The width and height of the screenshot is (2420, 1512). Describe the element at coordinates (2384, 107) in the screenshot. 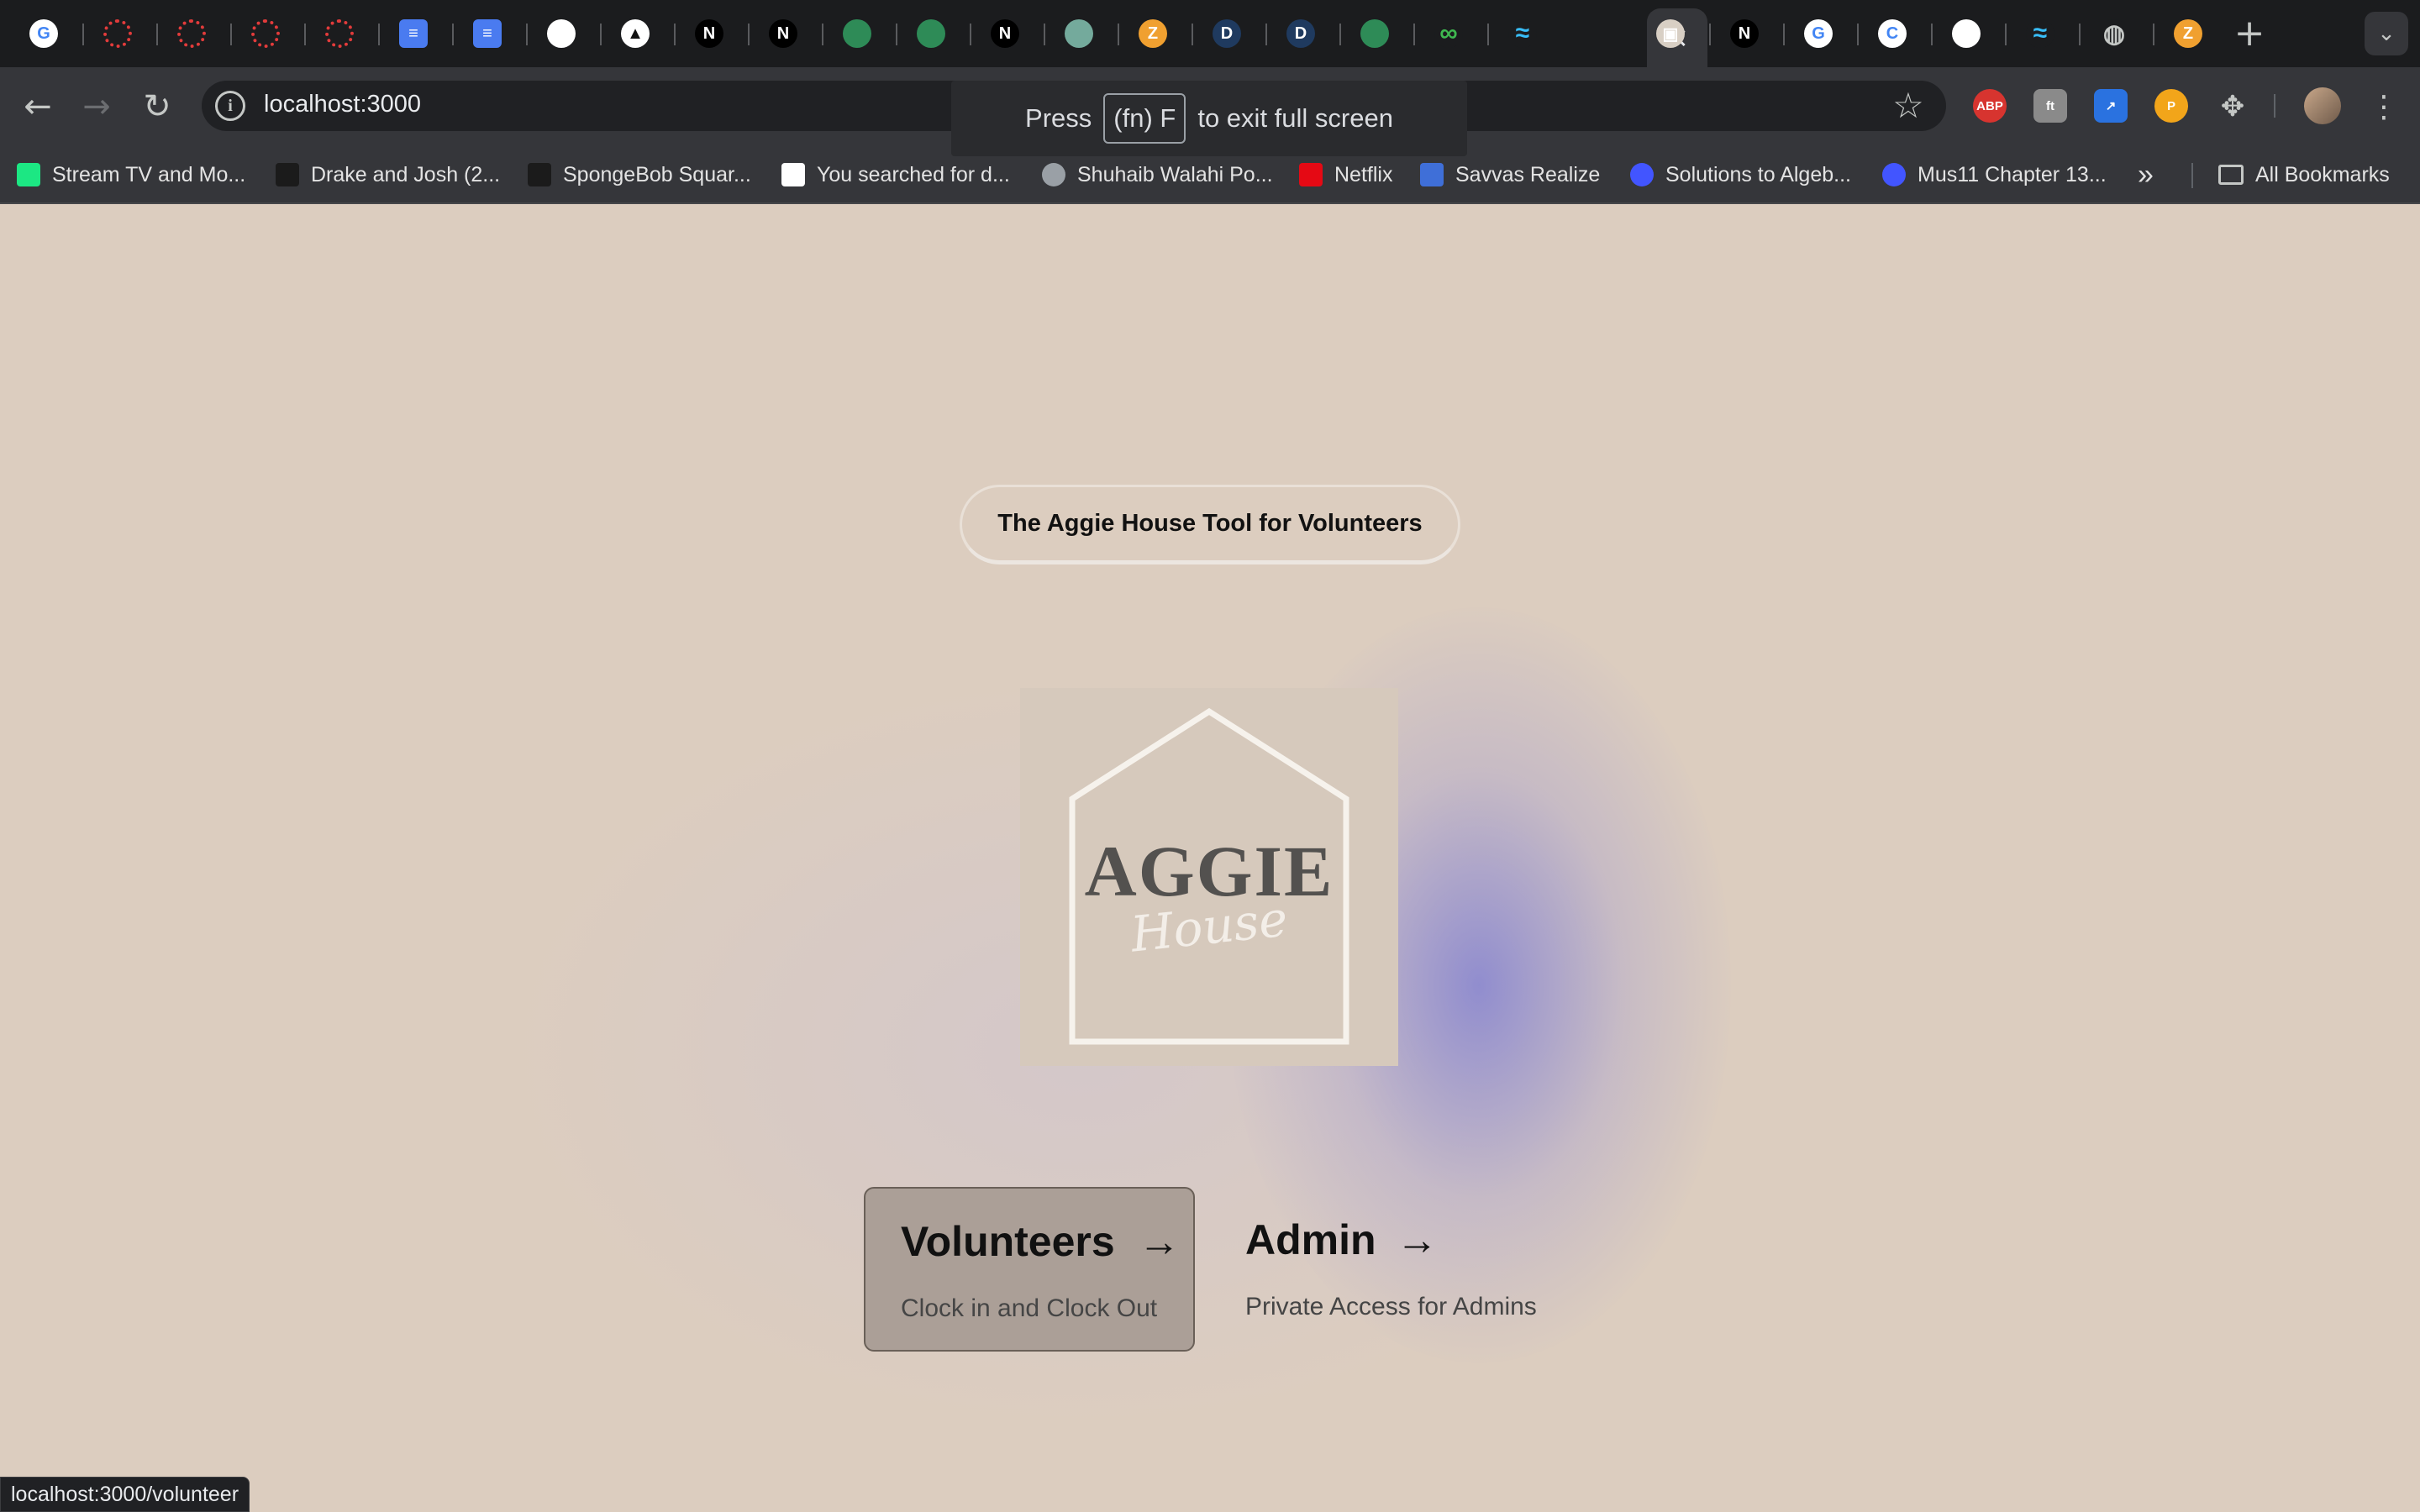

I see `browser-menu-icon: ⋮` at that location.